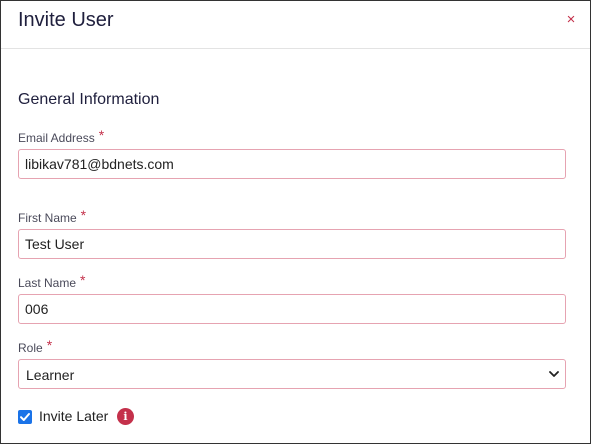 This screenshot has height=444, width=591. I want to click on section-title: General Information, so click(89, 99).